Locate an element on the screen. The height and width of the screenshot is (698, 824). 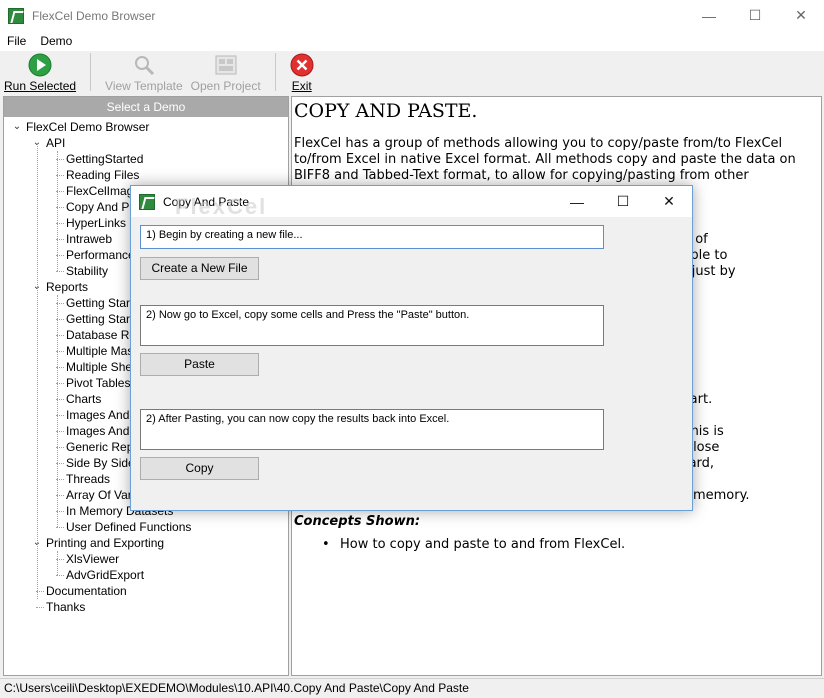
tree-item: Threads is located at coordinates (88, 479).